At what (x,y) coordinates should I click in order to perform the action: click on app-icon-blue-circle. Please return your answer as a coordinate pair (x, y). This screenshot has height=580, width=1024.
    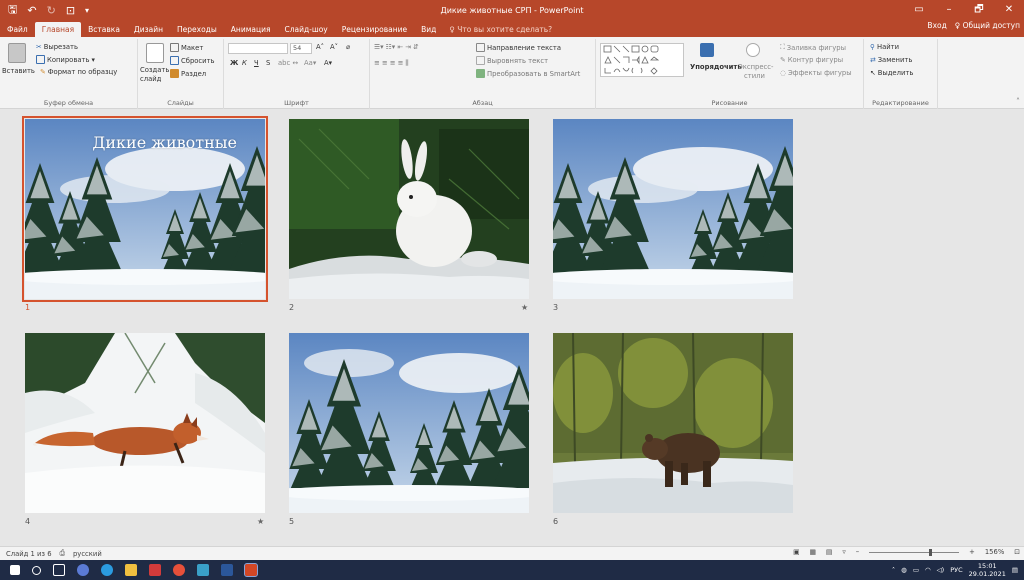
    Looking at the image, I should click on (83, 570).